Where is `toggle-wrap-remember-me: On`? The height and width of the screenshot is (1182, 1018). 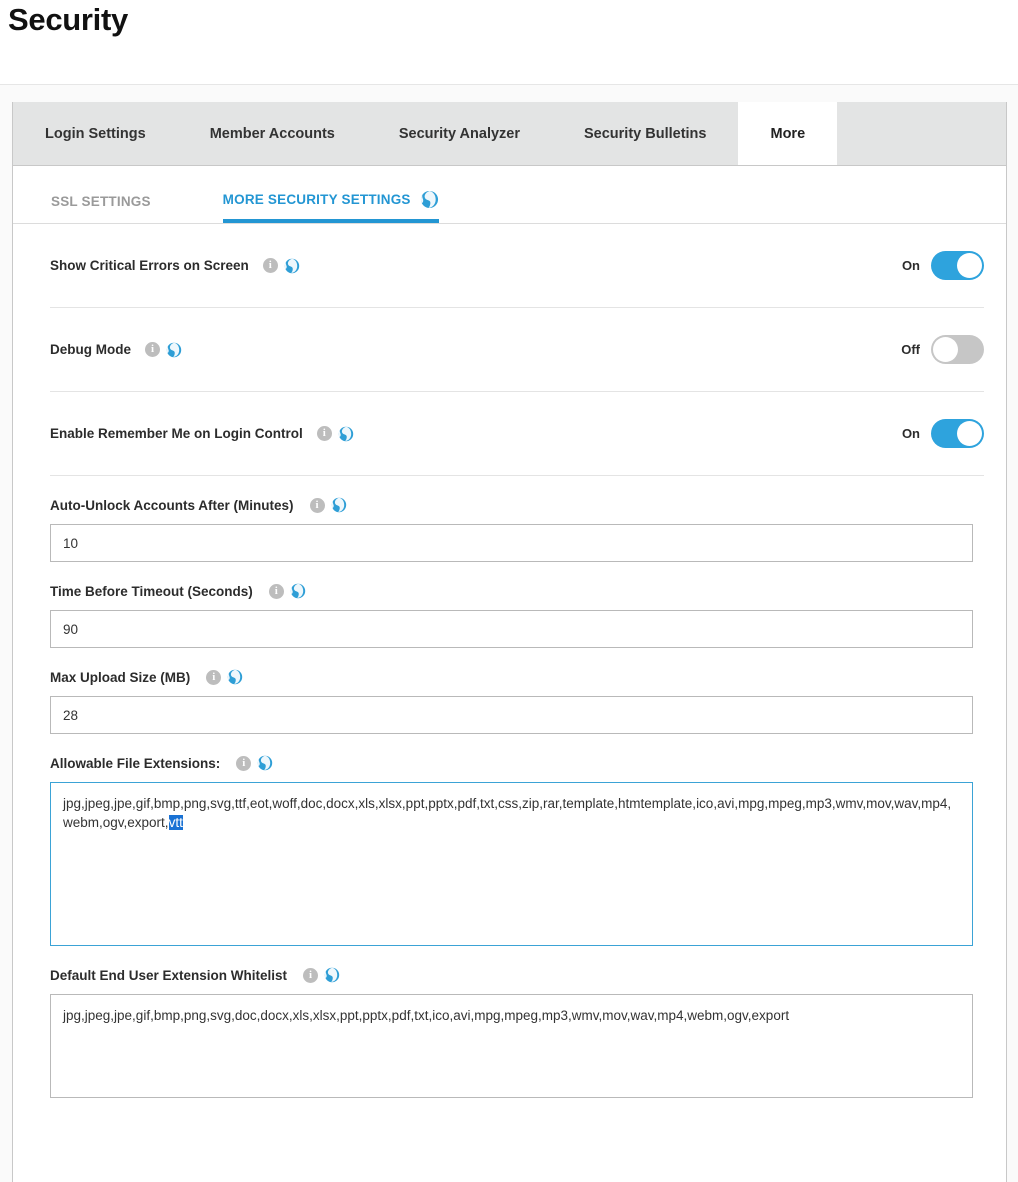 toggle-wrap-remember-me: On is located at coordinates (943, 433).